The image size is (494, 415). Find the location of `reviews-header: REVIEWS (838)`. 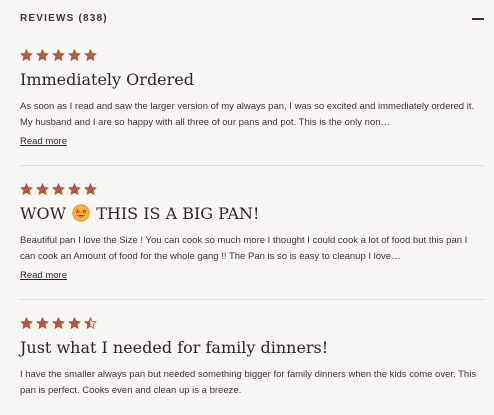

reviews-header: REVIEWS (838) is located at coordinates (252, 20).